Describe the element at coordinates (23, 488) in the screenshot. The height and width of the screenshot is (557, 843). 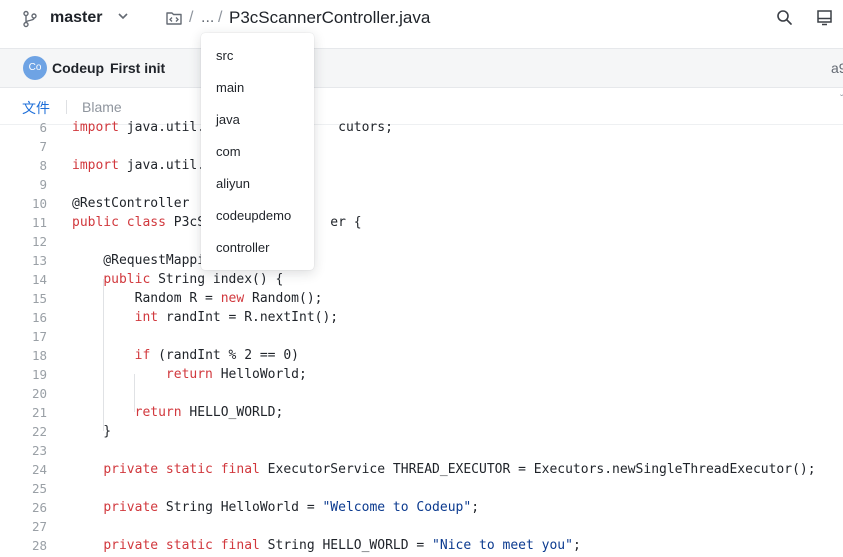
I see `line-number: 25` at that location.